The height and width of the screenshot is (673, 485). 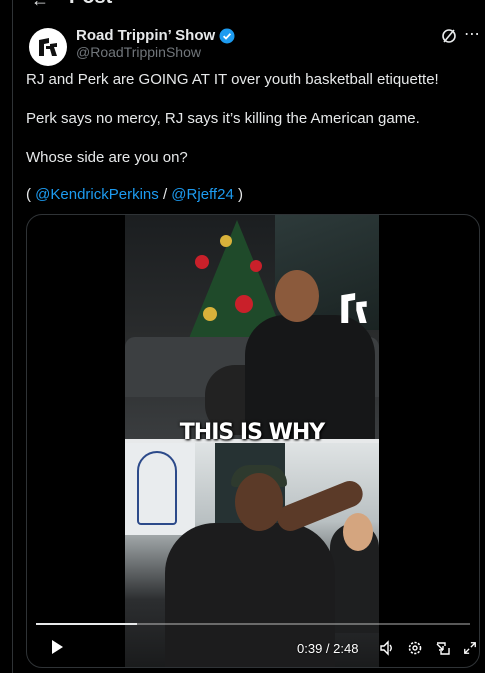 I want to click on more-icon: ⋯, so click(x=472, y=34).